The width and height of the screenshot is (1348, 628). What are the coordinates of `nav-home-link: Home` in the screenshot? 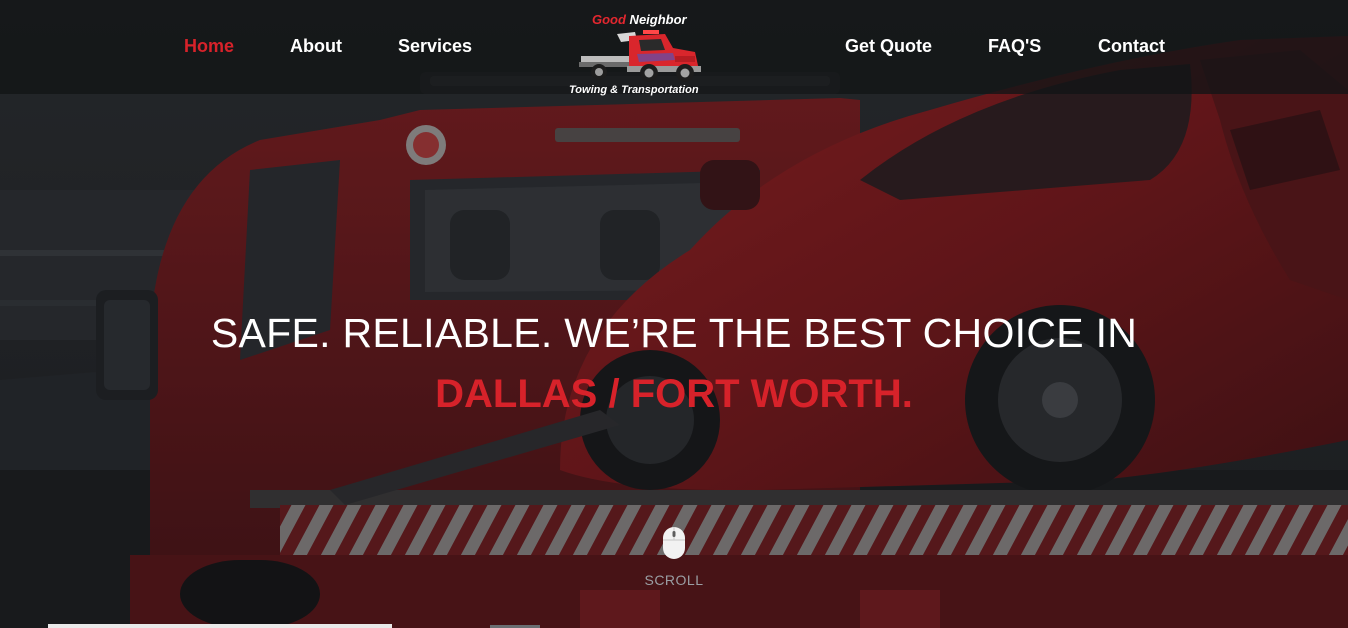 It's located at (209, 46).